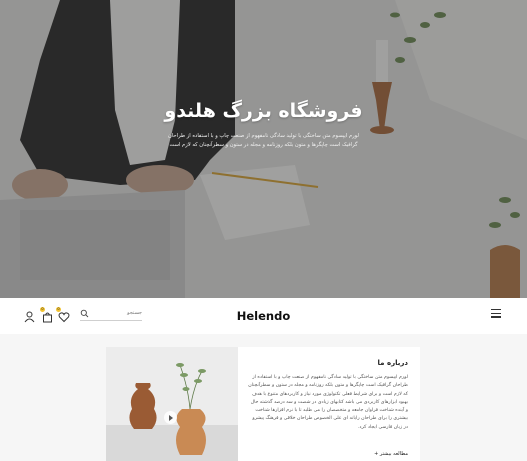  Describe the element at coordinates (496, 313) in the screenshot. I see `menu-button` at that location.